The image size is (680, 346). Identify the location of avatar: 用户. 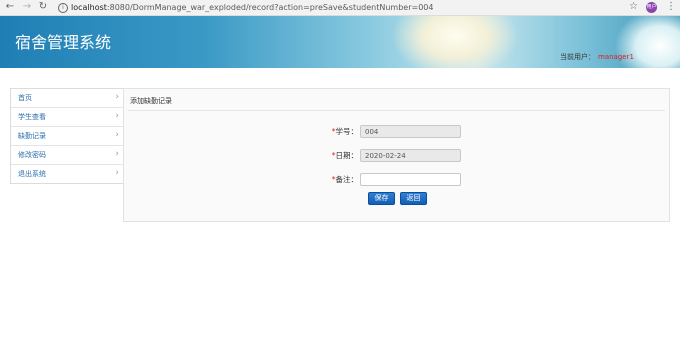
(651, 7).